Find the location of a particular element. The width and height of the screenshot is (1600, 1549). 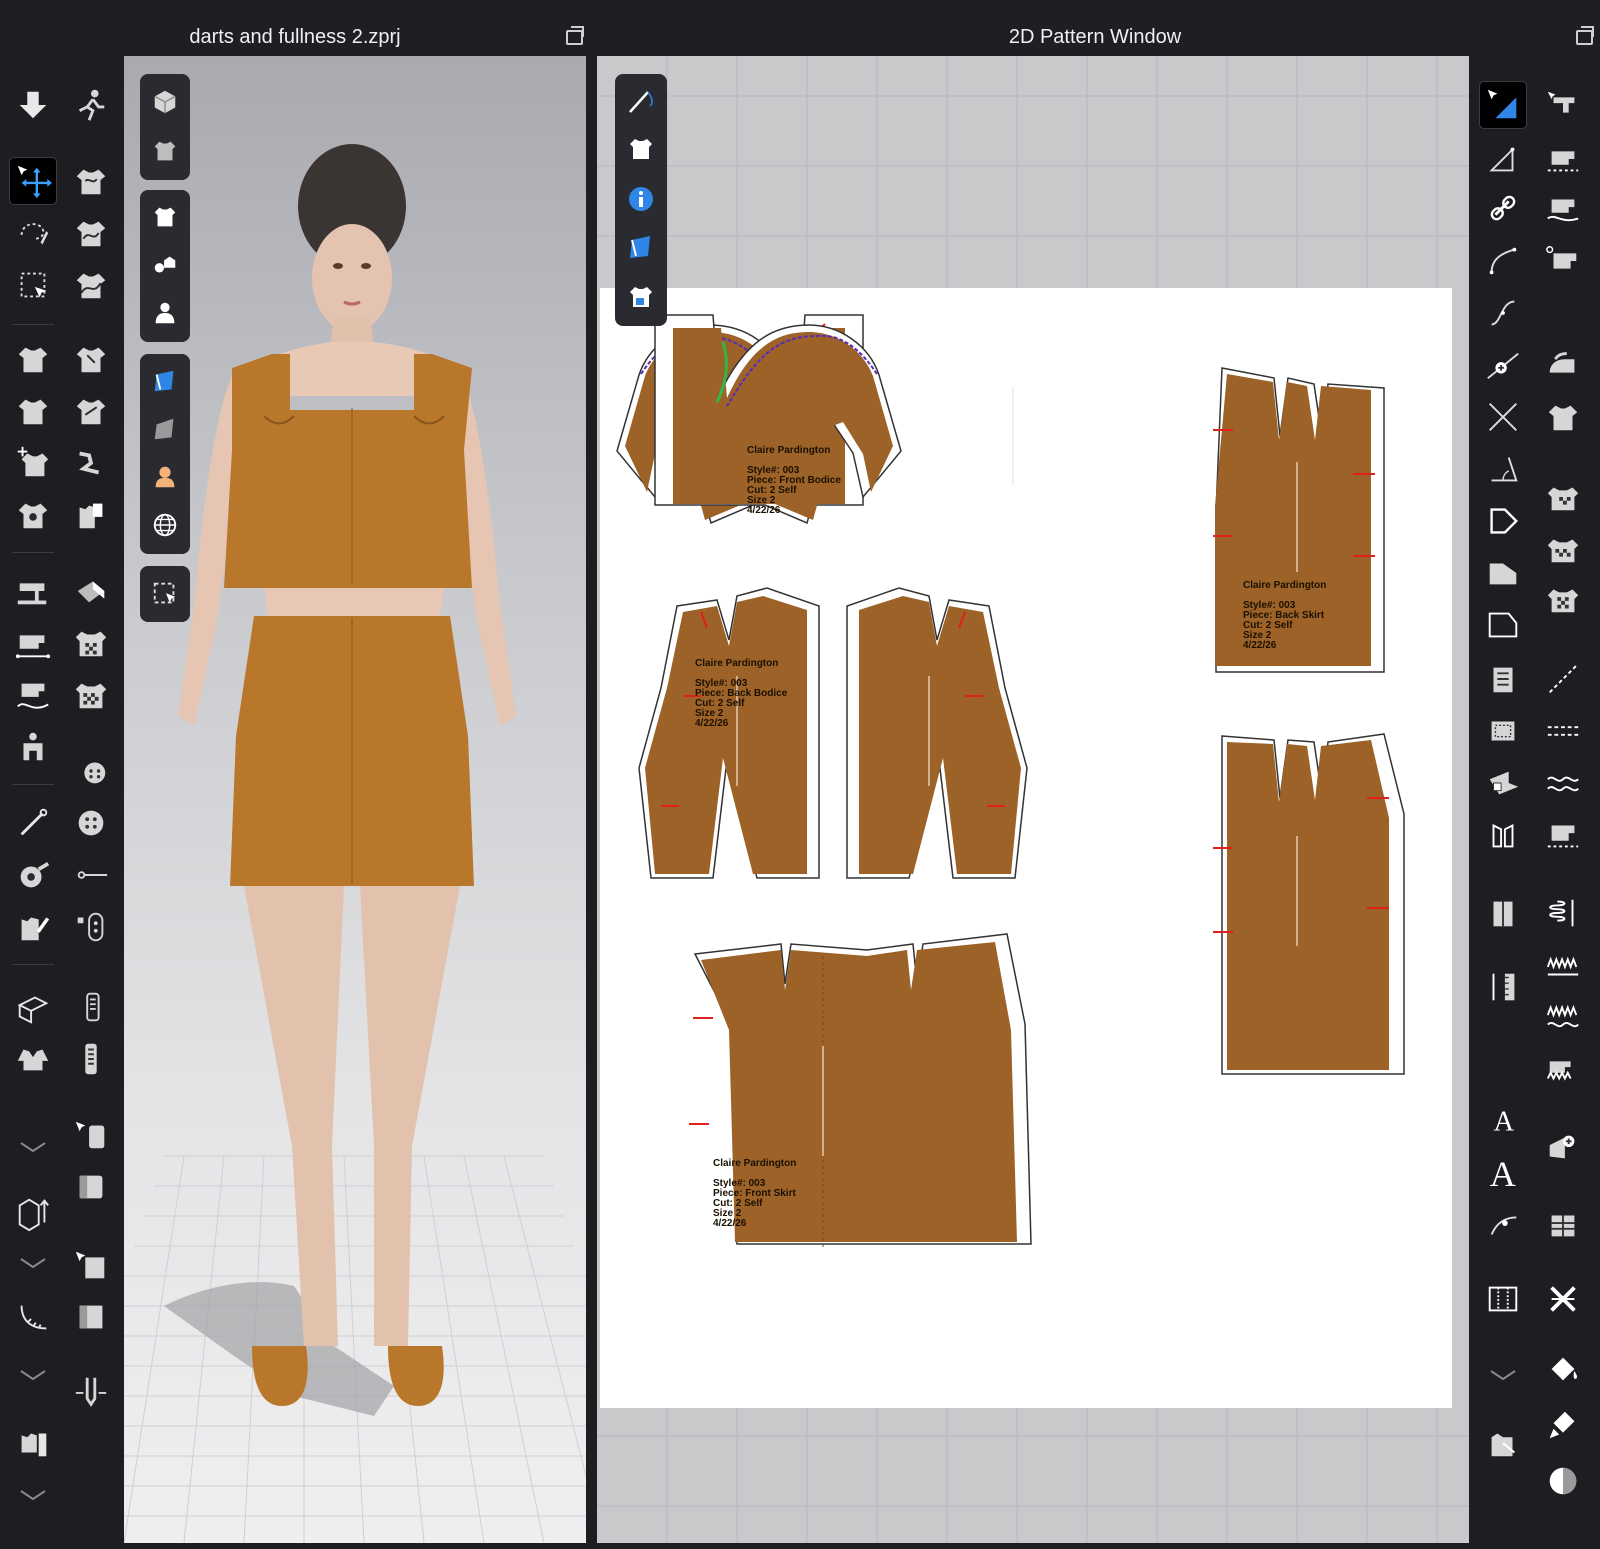

garment-pin-icon is located at coordinates (33, 463).